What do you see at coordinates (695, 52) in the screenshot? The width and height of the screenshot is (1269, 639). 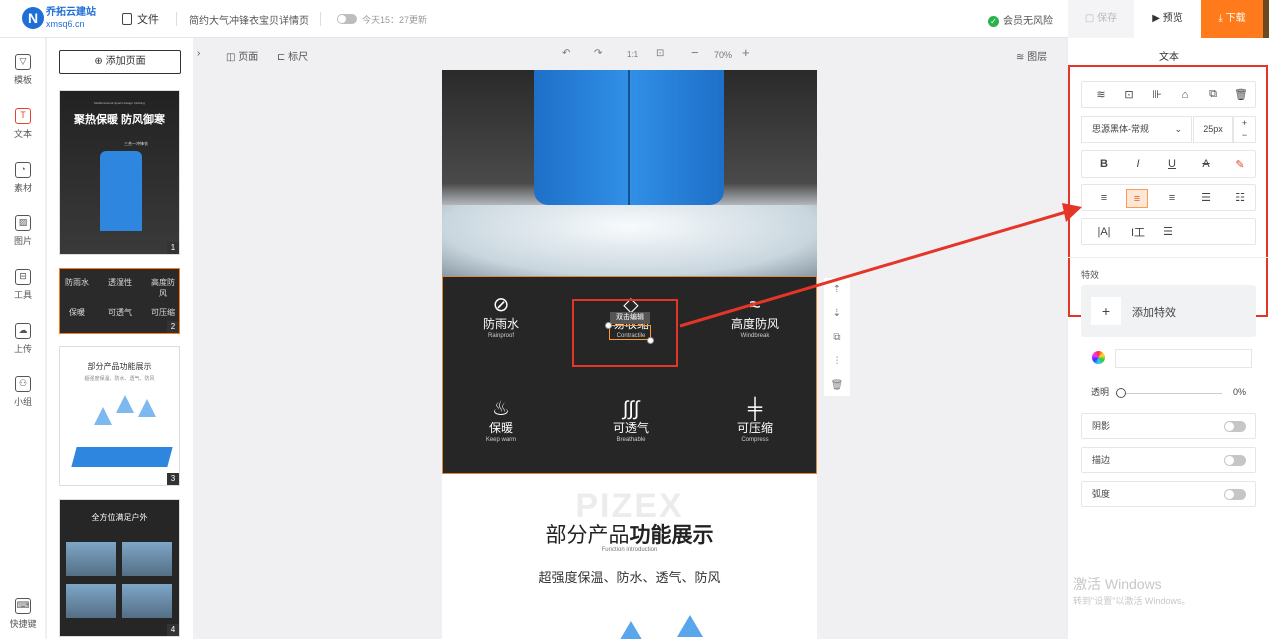 I see `zoom-out-button: −` at bounding box center [695, 52].